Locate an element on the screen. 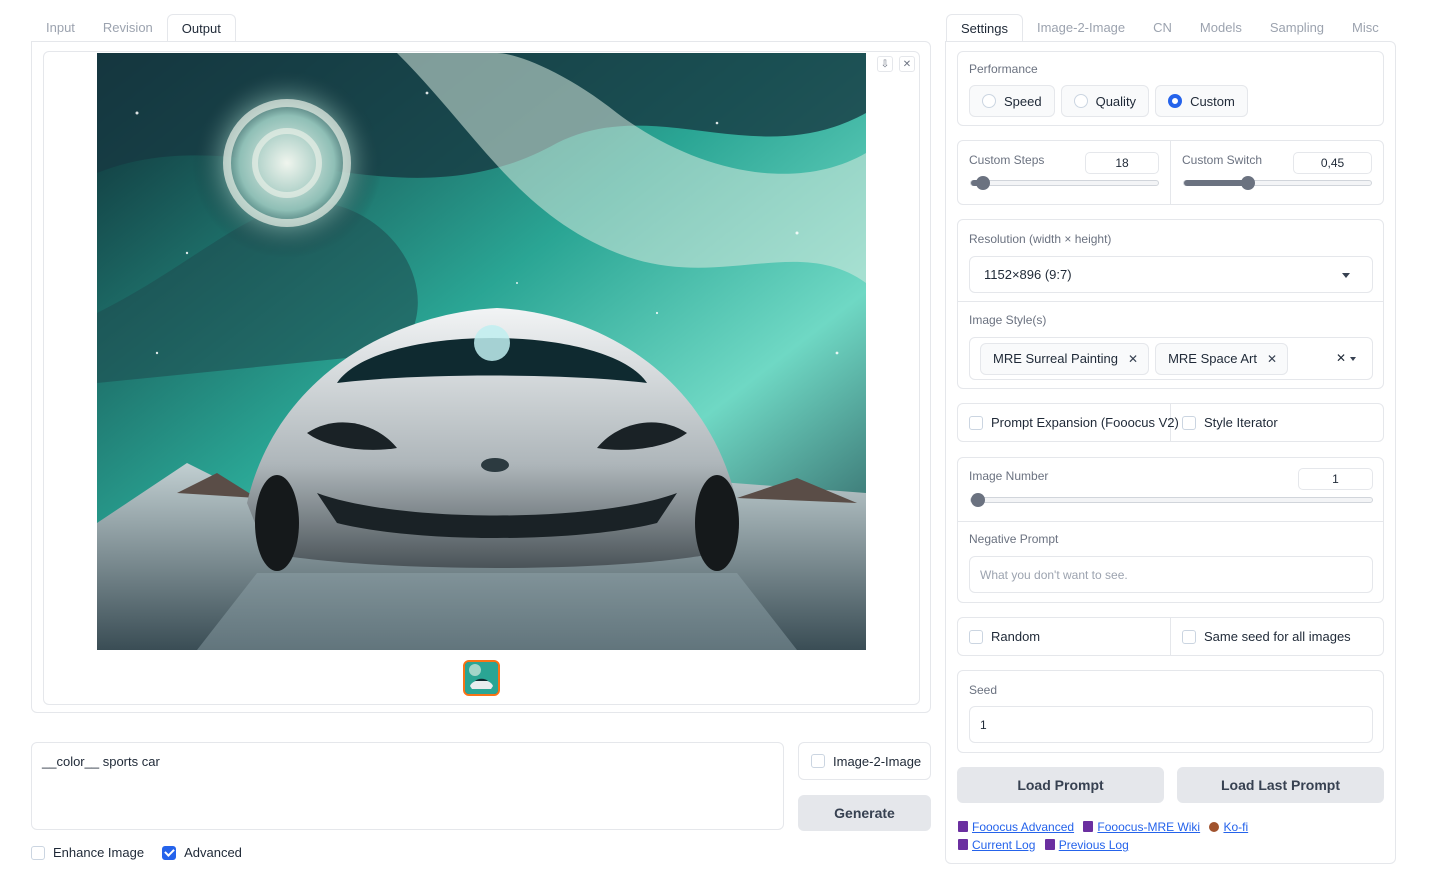 The height and width of the screenshot is (874, 1440). style-chip: MRE Surreal Painting ✕ is located at coordinates (1065, 358).